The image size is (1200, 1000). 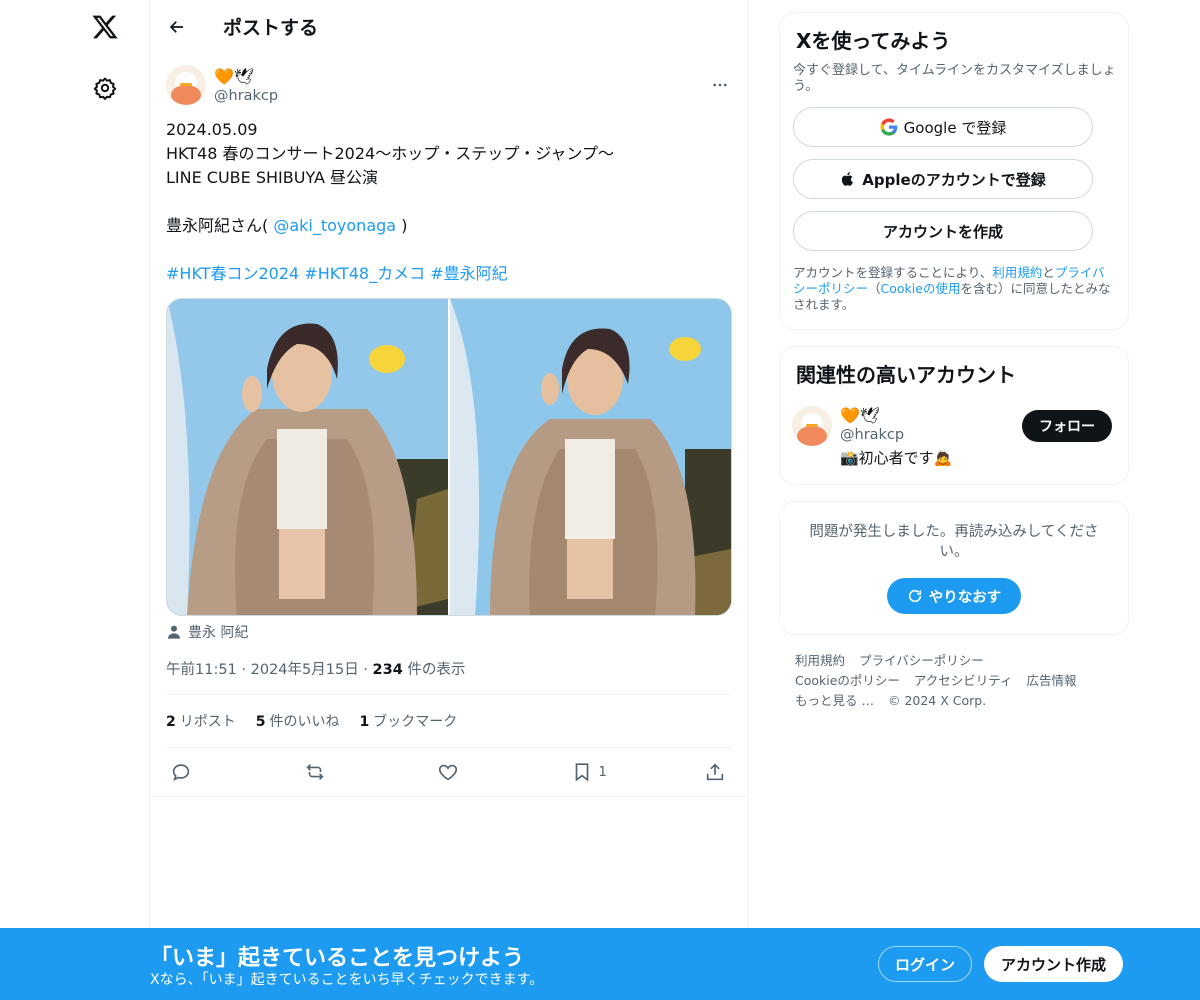 What do you see at coordinates (212, 129) in the screenshot?
I see `post-text-line: 2024.05.09` at bounding box center [212, 129].